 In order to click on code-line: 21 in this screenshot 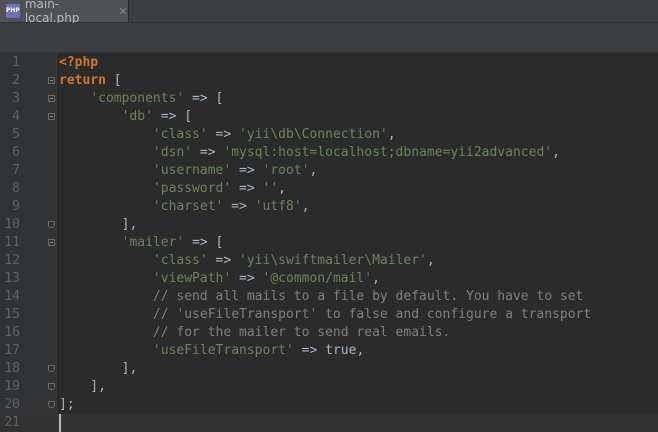, I will do `click(329, 423)`.